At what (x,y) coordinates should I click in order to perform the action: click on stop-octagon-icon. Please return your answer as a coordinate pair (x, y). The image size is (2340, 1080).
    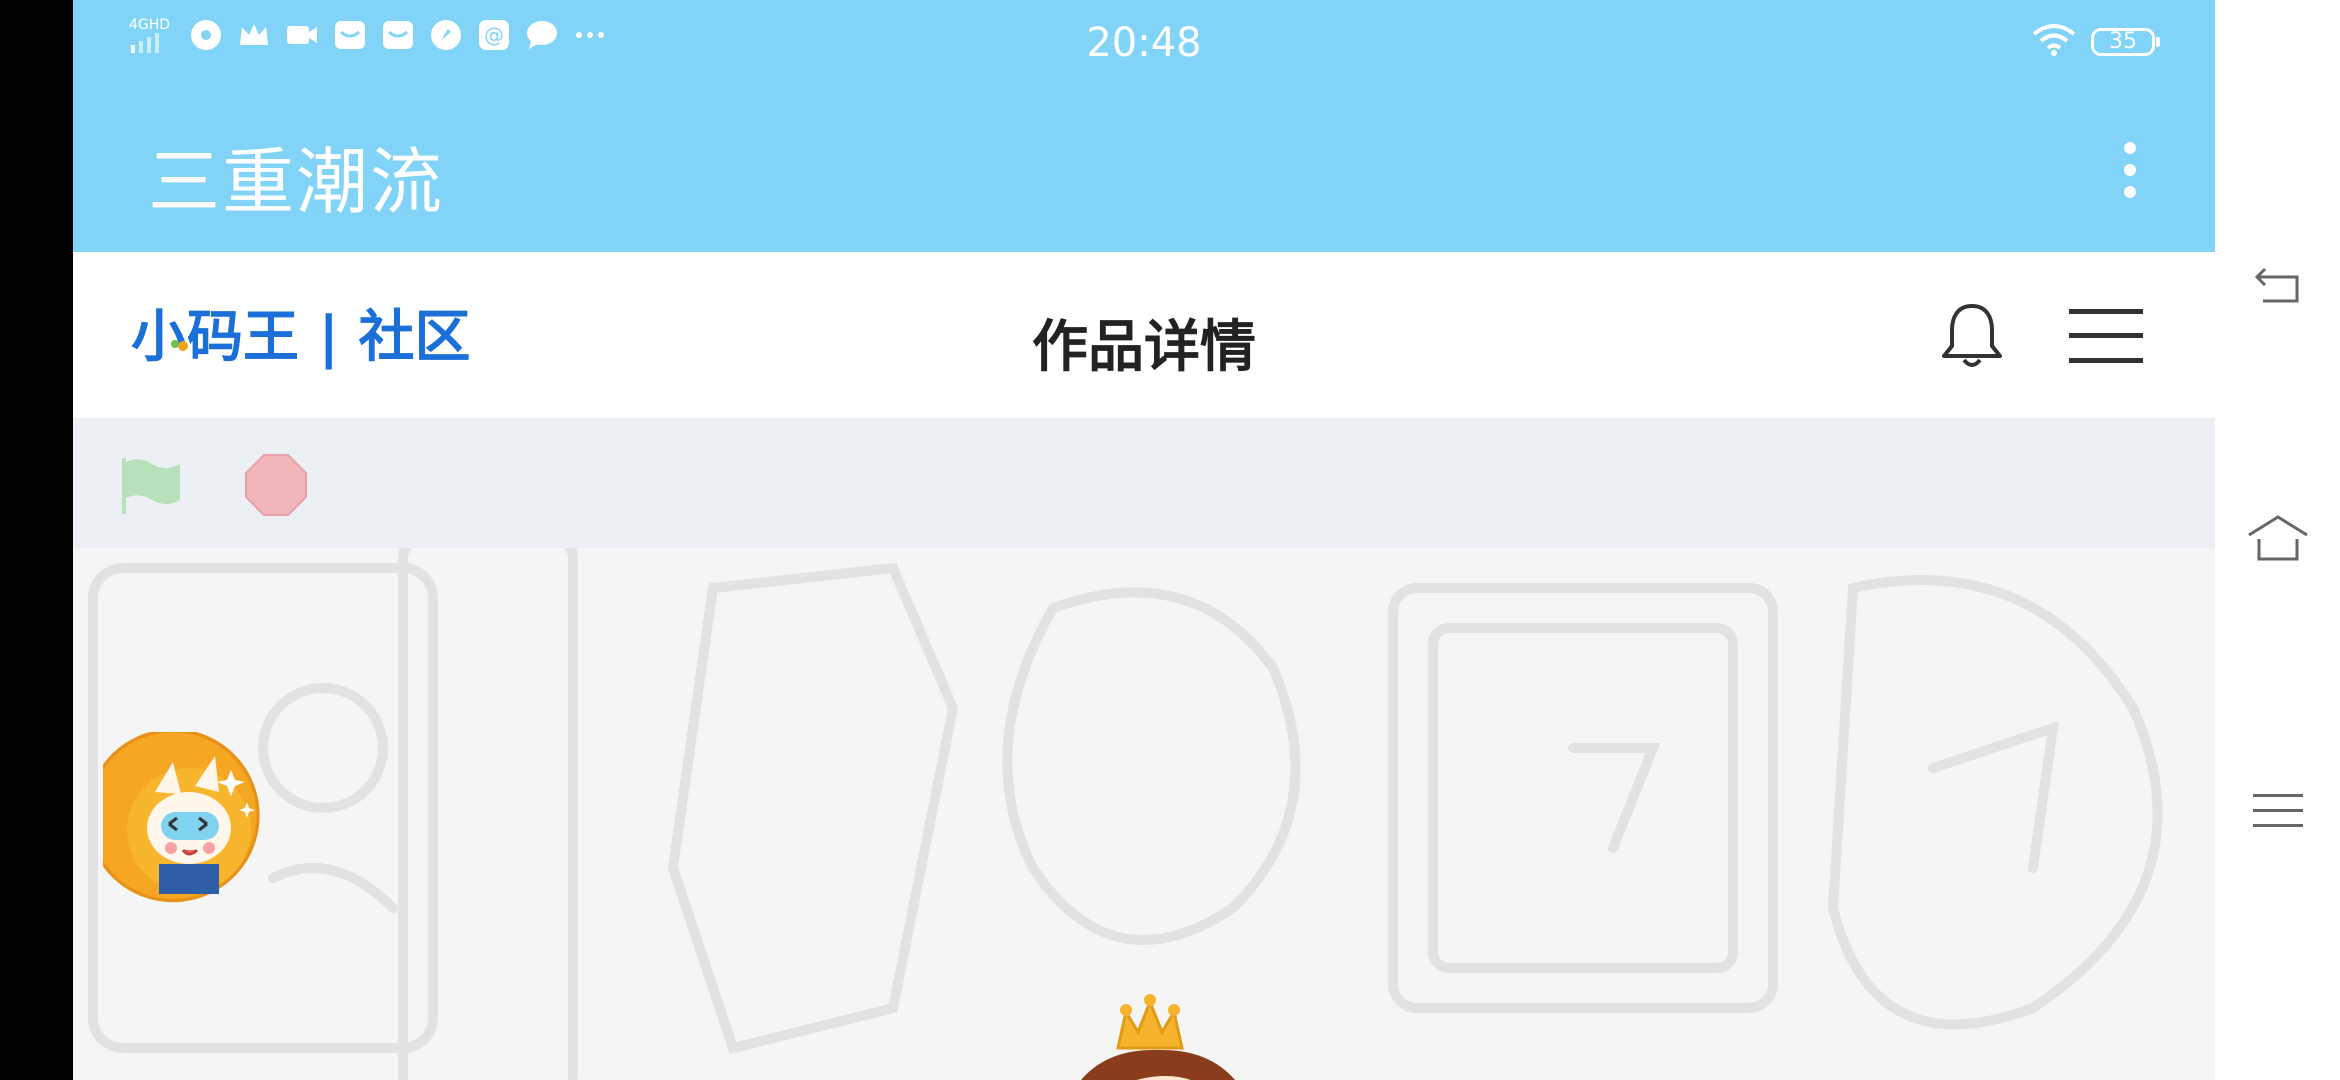
    Looking at the image, I should click on (276, 485).